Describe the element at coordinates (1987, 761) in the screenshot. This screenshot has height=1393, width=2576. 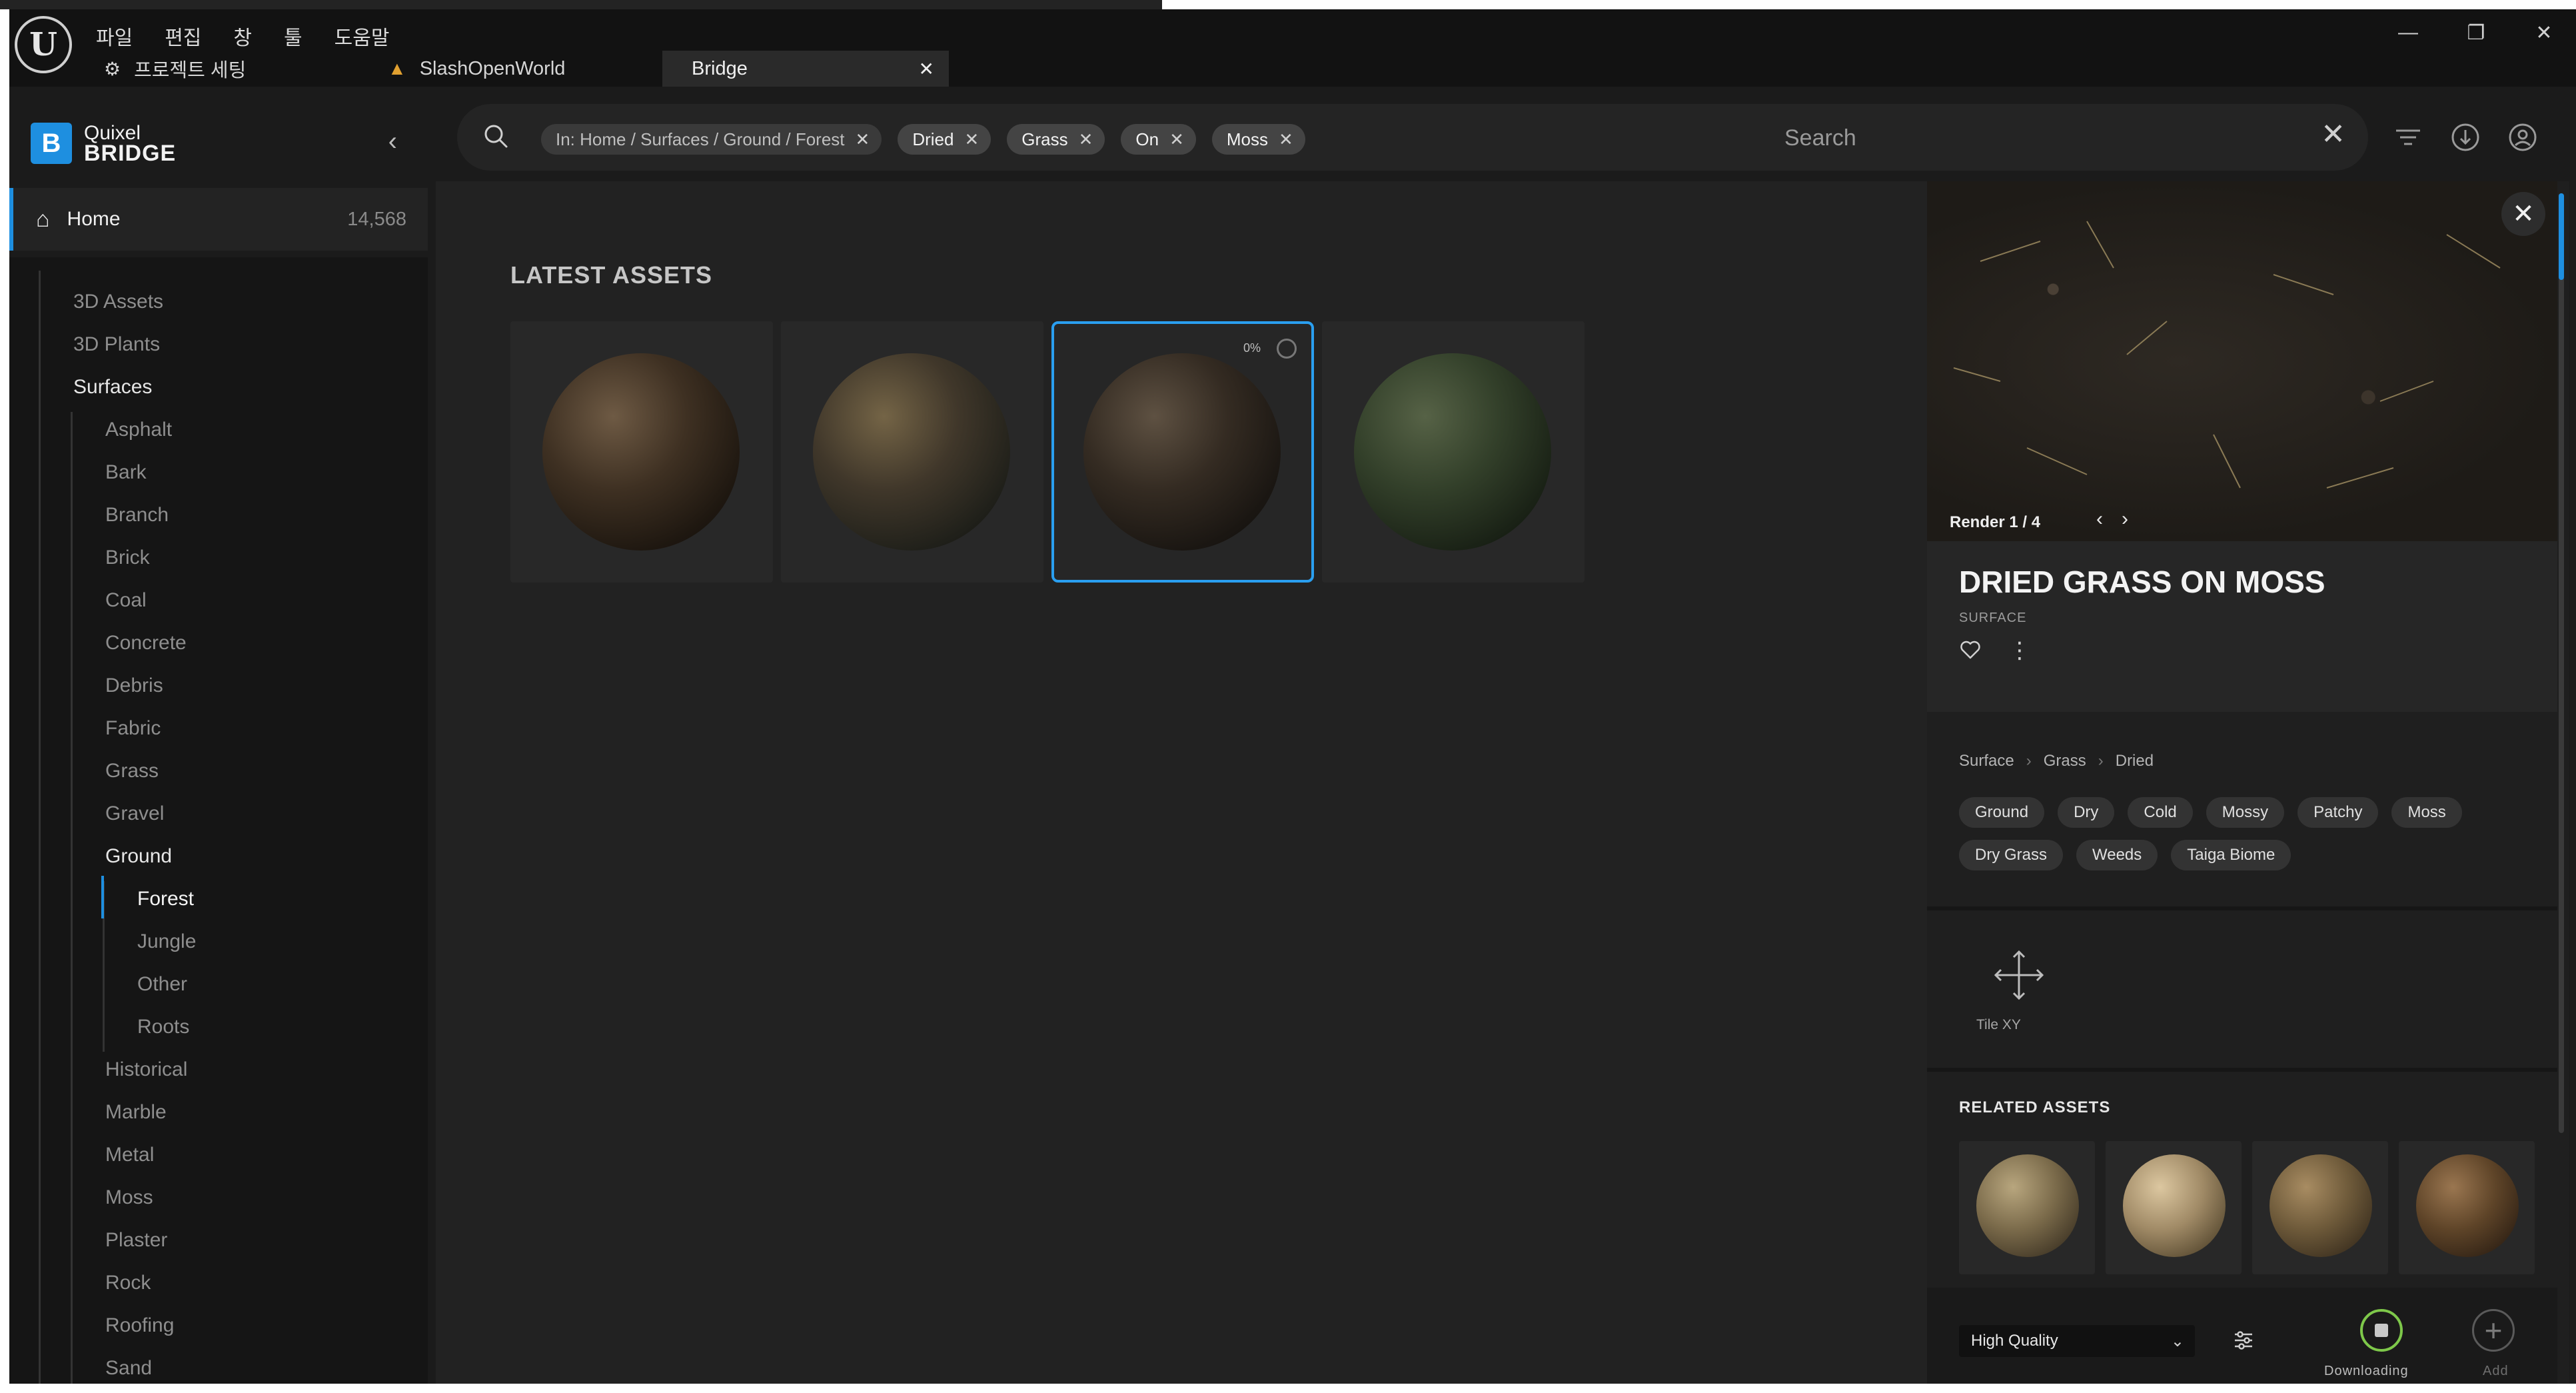
I see `breadcrumb-item: Surface` at that location.